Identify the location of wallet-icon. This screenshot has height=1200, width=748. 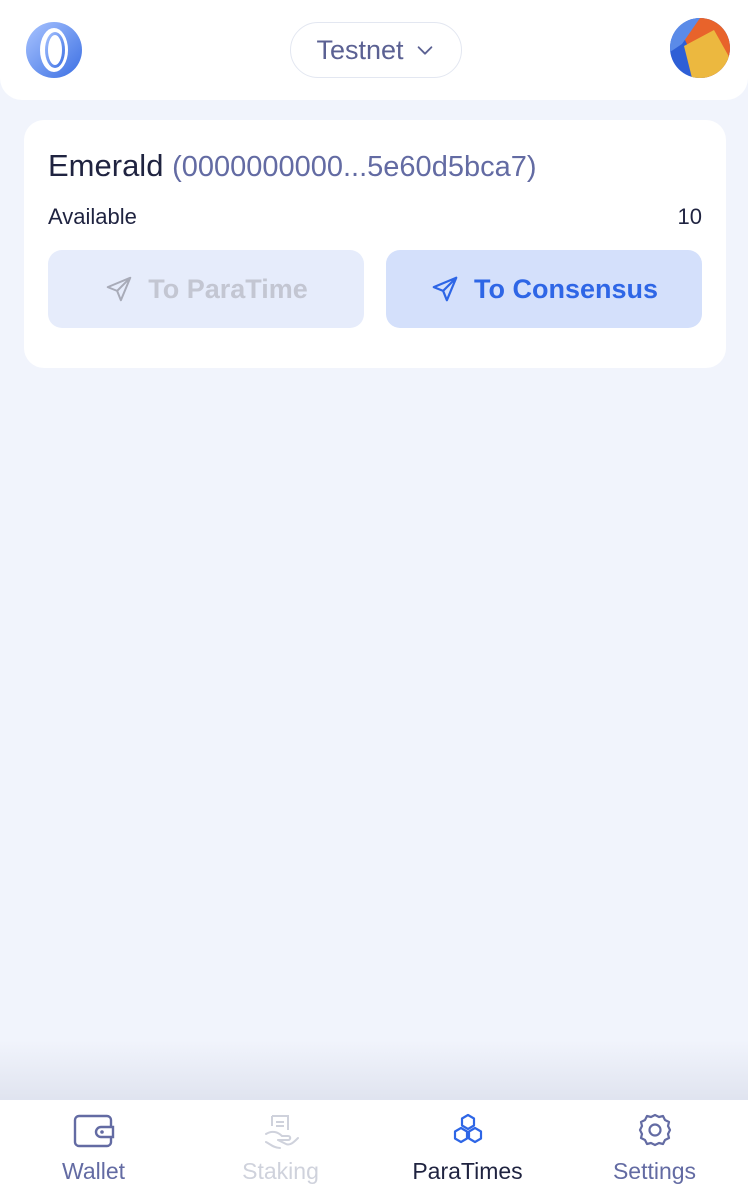
(93, 1131).